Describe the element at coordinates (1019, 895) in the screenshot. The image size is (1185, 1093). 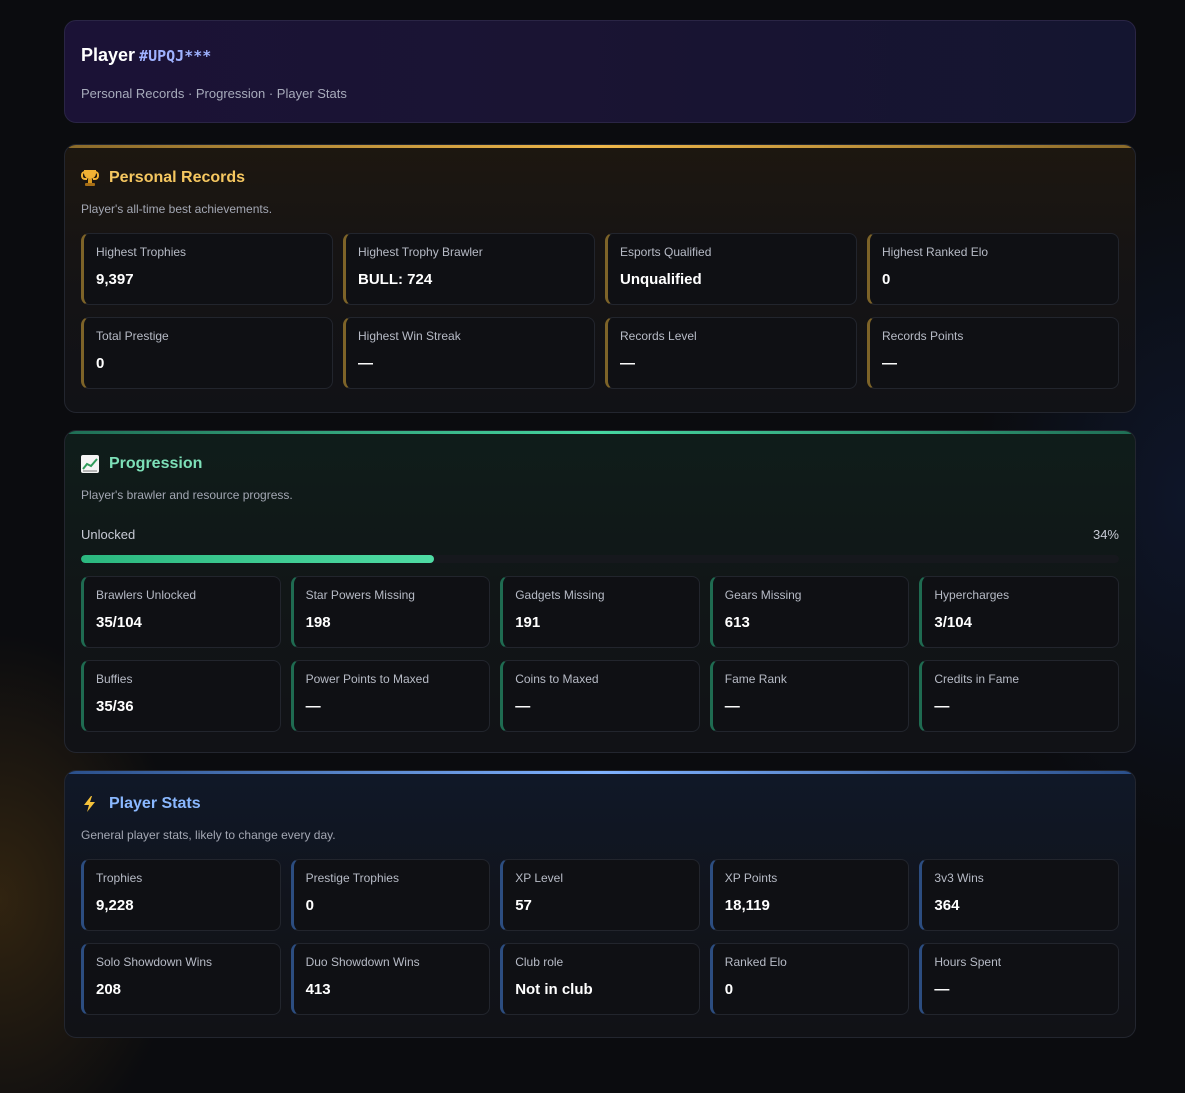
I see `stat-card-3v3-wins: 3v3 Wins 364` at that location.